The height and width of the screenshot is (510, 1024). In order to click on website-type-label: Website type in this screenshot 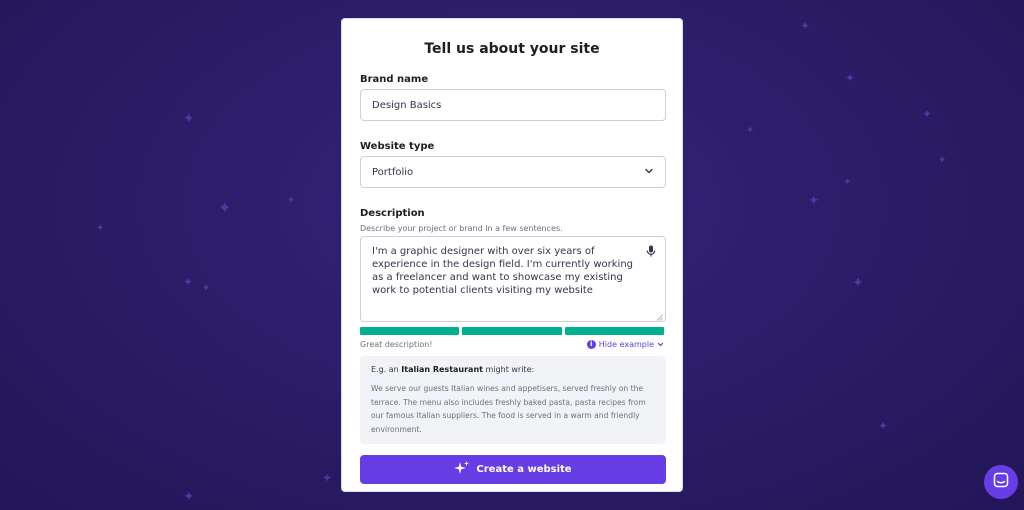, I will do `click(397, 146)`.